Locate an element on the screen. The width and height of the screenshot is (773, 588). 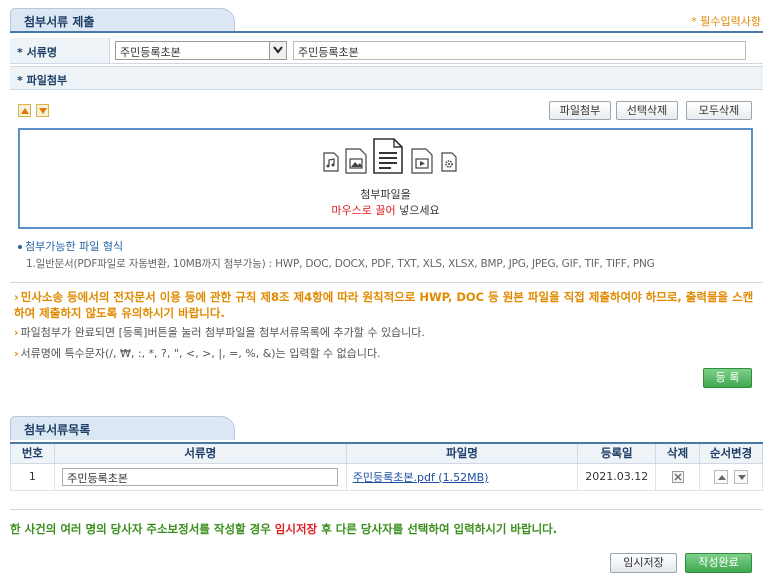
col-header-no: 번호 is located at coordinates (32, 453).